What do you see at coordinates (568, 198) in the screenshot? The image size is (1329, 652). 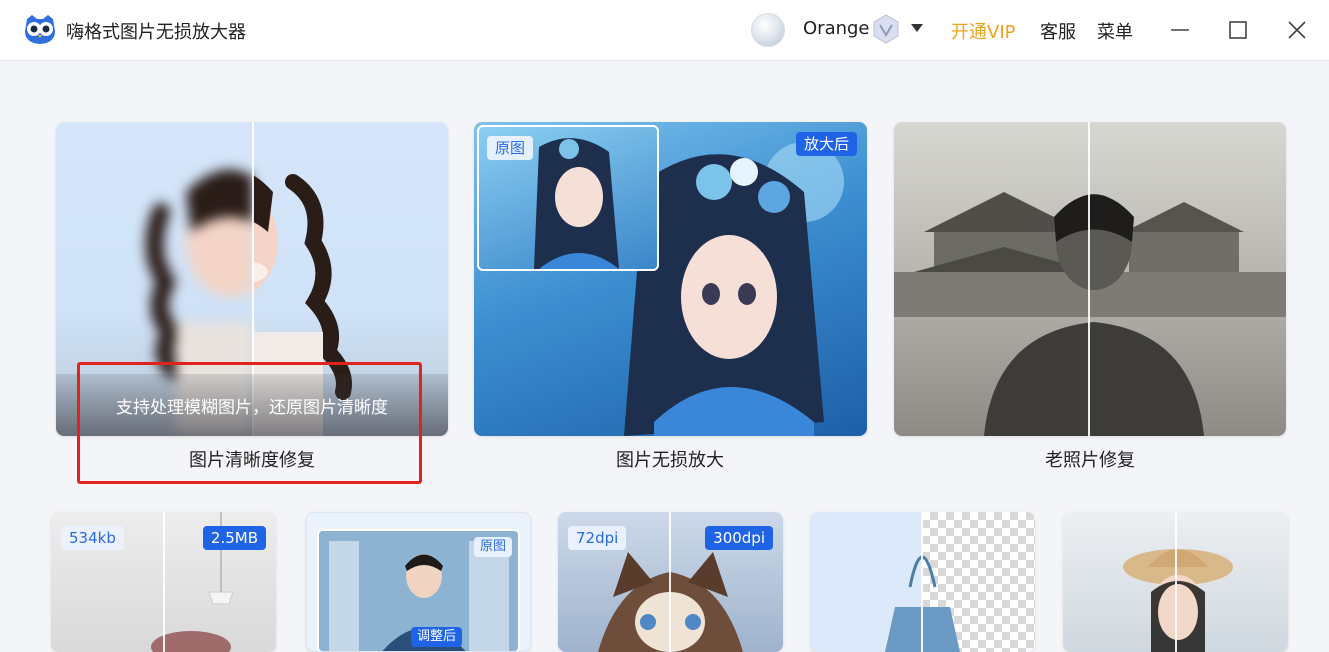 I see `original-inset: 原图` at bounding box center [568, 198].